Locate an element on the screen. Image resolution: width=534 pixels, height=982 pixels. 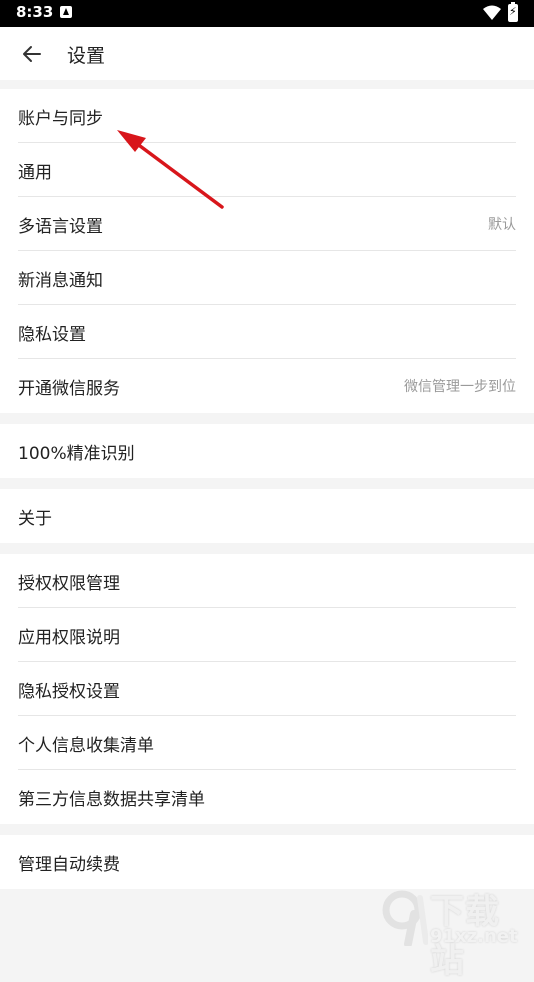
notification-icon is located at coordinates (66, 12).